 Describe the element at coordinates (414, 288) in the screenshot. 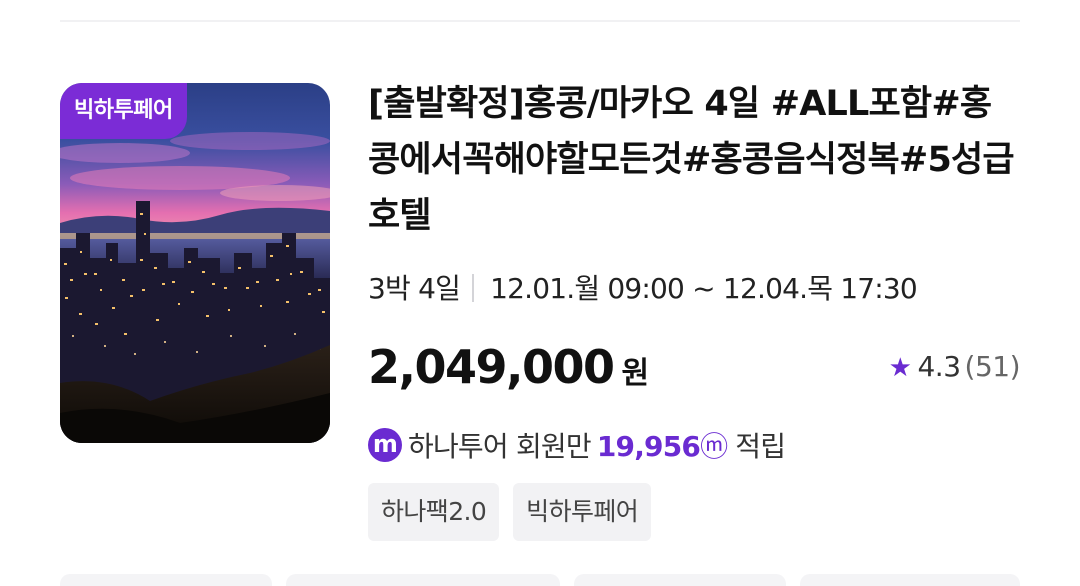

I see `trip-duration: 3박 4일` at that location.